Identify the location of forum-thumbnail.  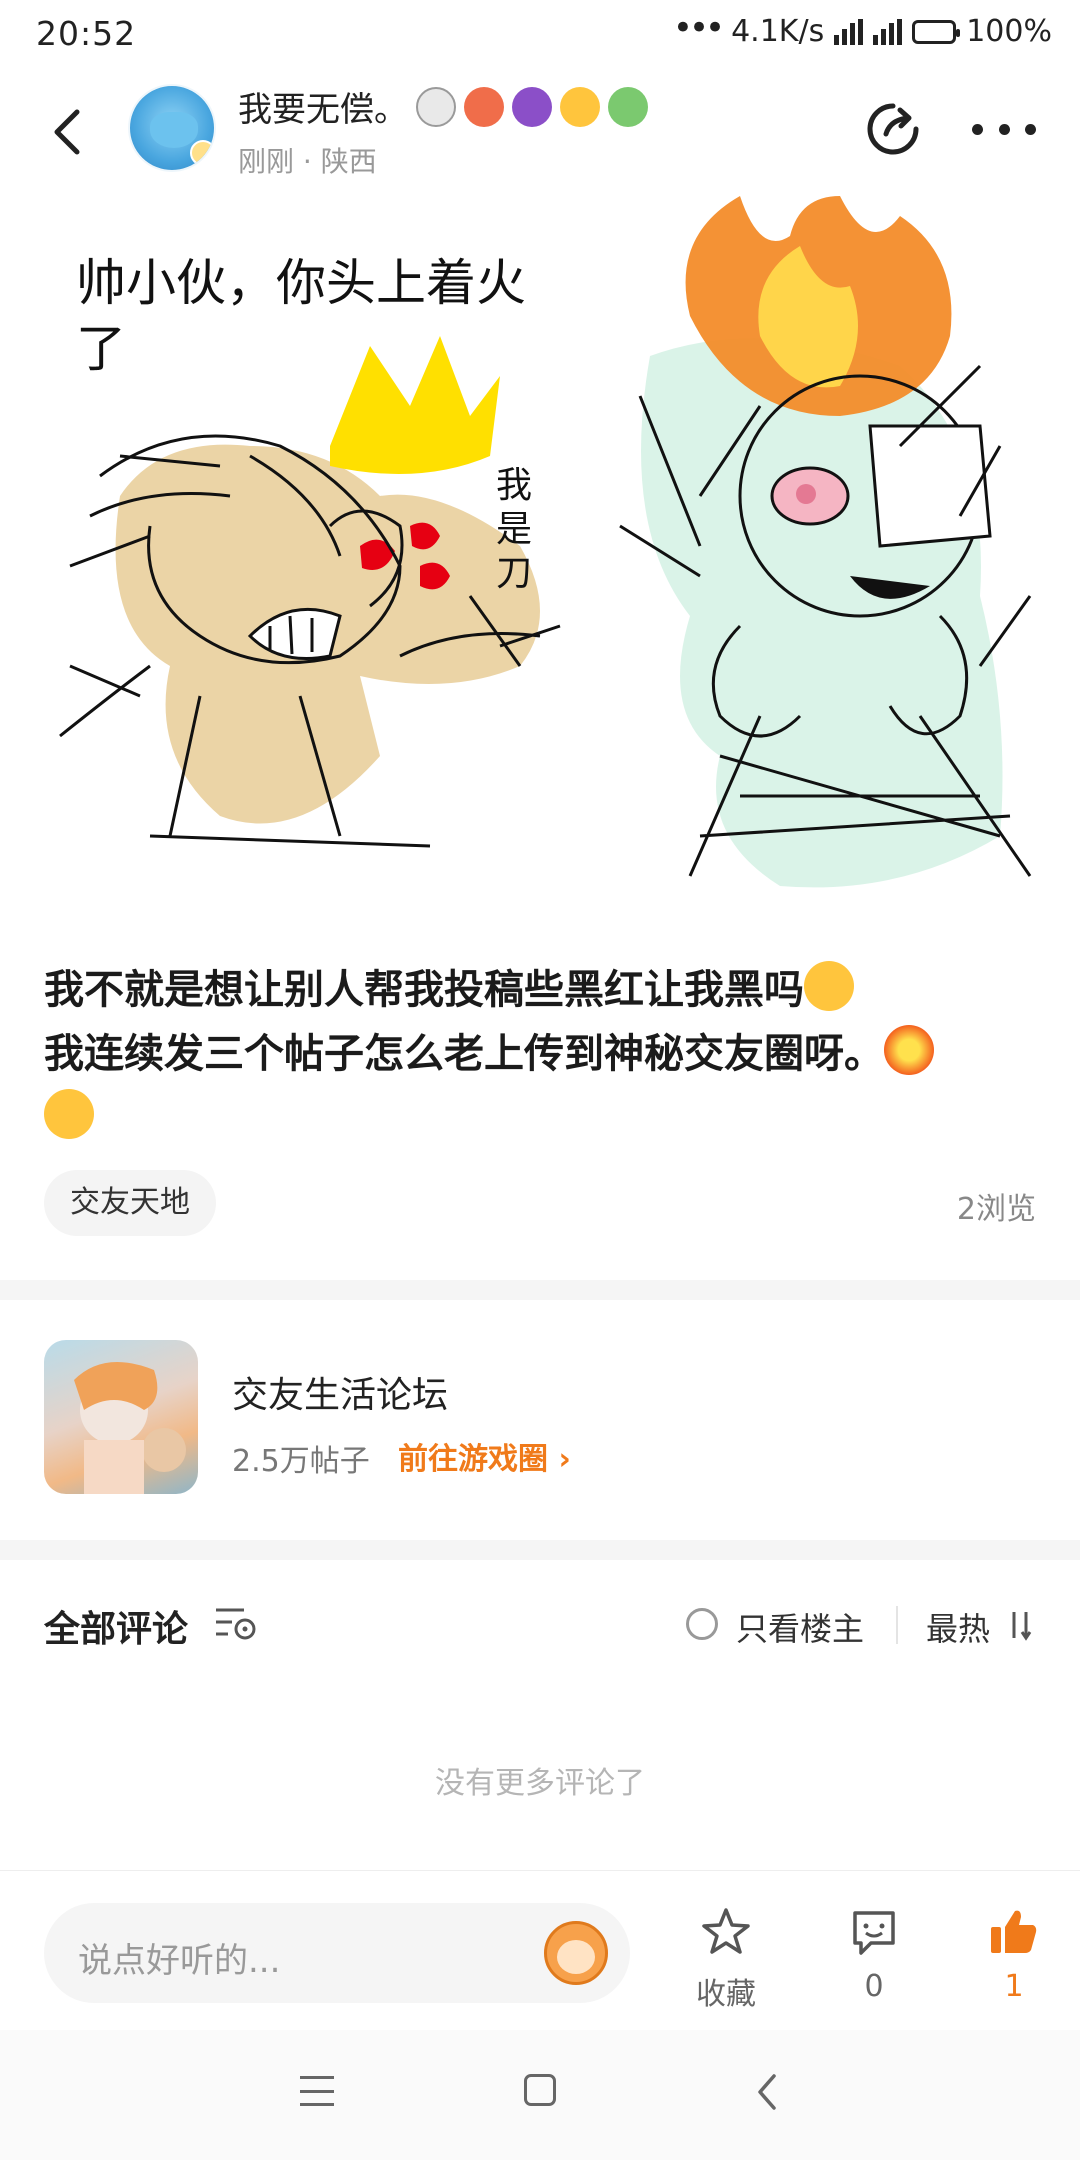
(121, 1417).